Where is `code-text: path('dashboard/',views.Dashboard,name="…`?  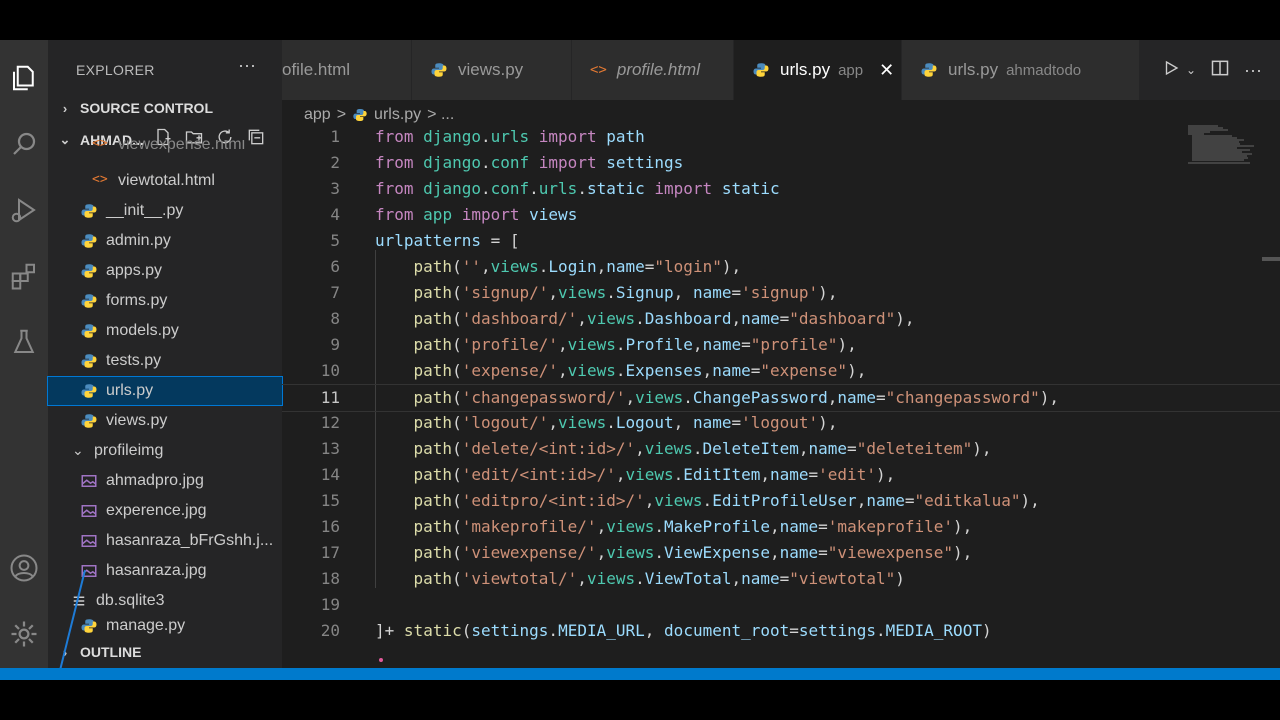
code-text: path('dashboard/',views.Dashboard,name="… is located at coordinates (664, 318).